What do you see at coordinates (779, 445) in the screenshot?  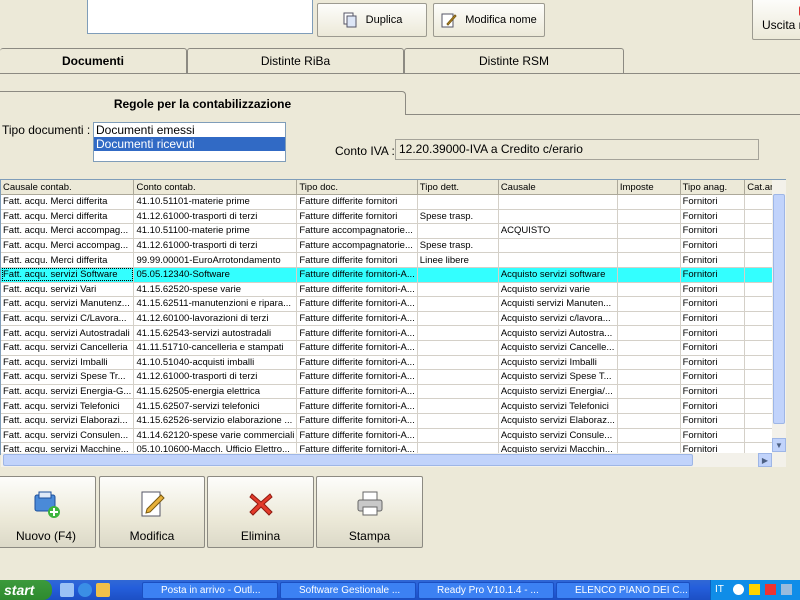 I see `scroll-down-icon: ▼` at bounding box center [779, 445].